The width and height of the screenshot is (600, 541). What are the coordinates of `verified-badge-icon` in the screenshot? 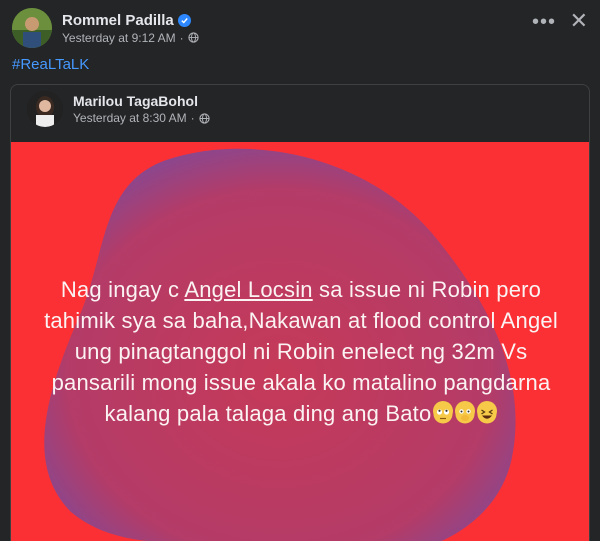 It's located at (184, 20).